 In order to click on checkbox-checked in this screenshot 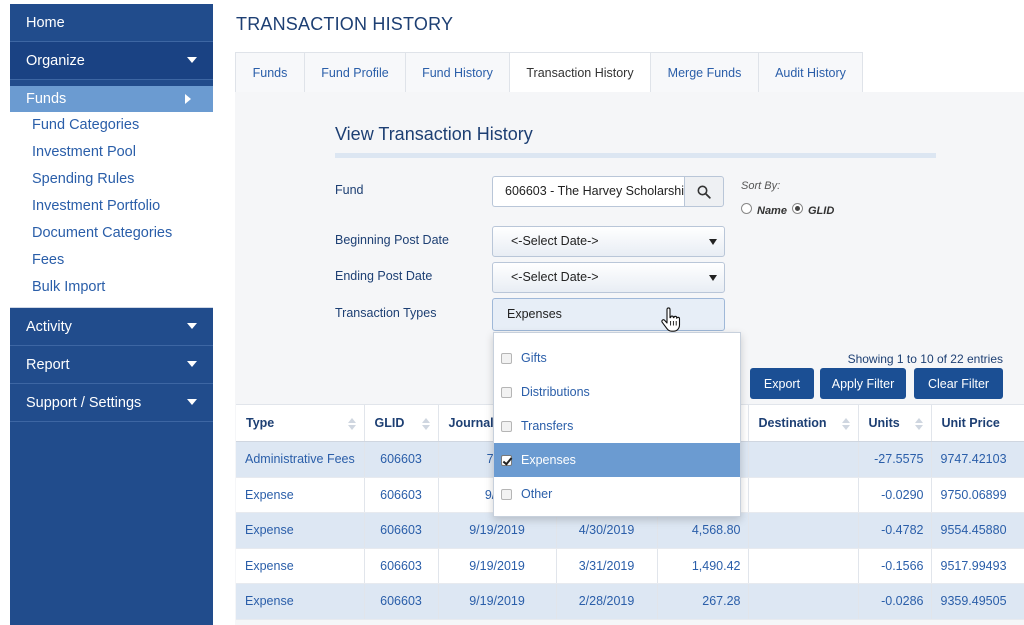, I will do `click(506, 460)`.